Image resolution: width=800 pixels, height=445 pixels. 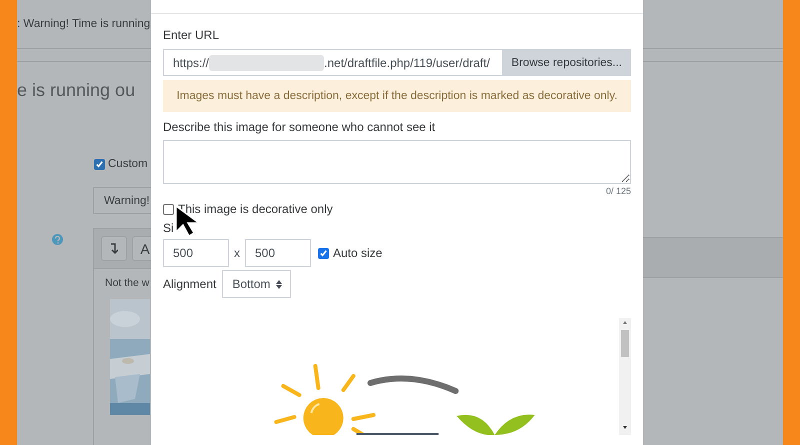 I want to click on scrollbar, so click(x=625, y=376).